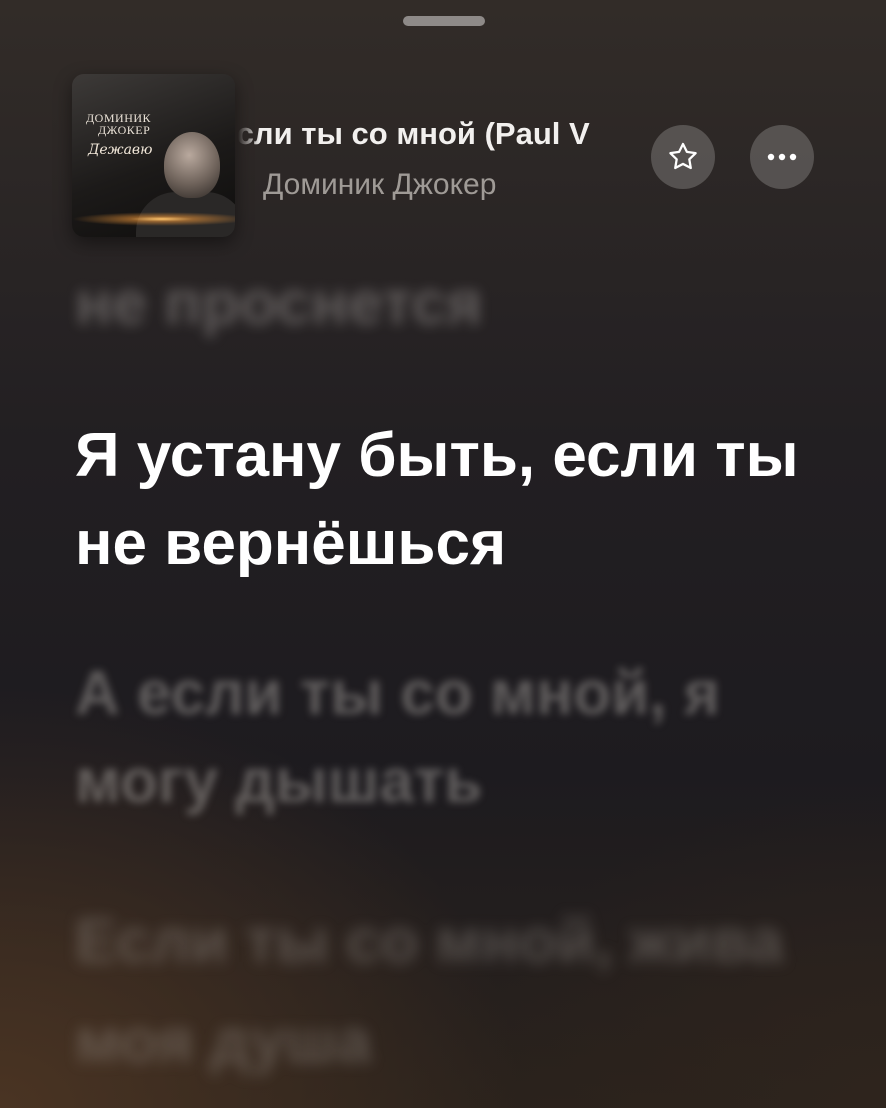 This screenshot has height=1108, width=886. What do you see at coordinates (465, 500) in the screenshot?
I see `lyric-line-current: Я устану быть, если ты не вернёшься` at bounding box center [465, 500].